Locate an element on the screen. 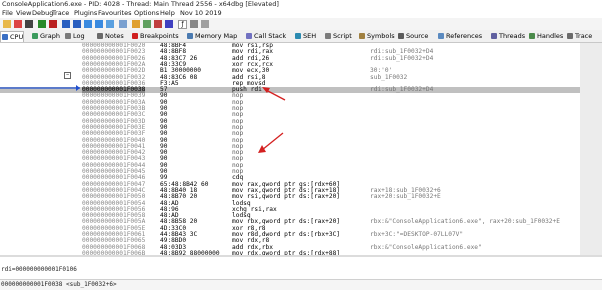  tab-memory-map: Memory Map is located at coordinates (211, 36).